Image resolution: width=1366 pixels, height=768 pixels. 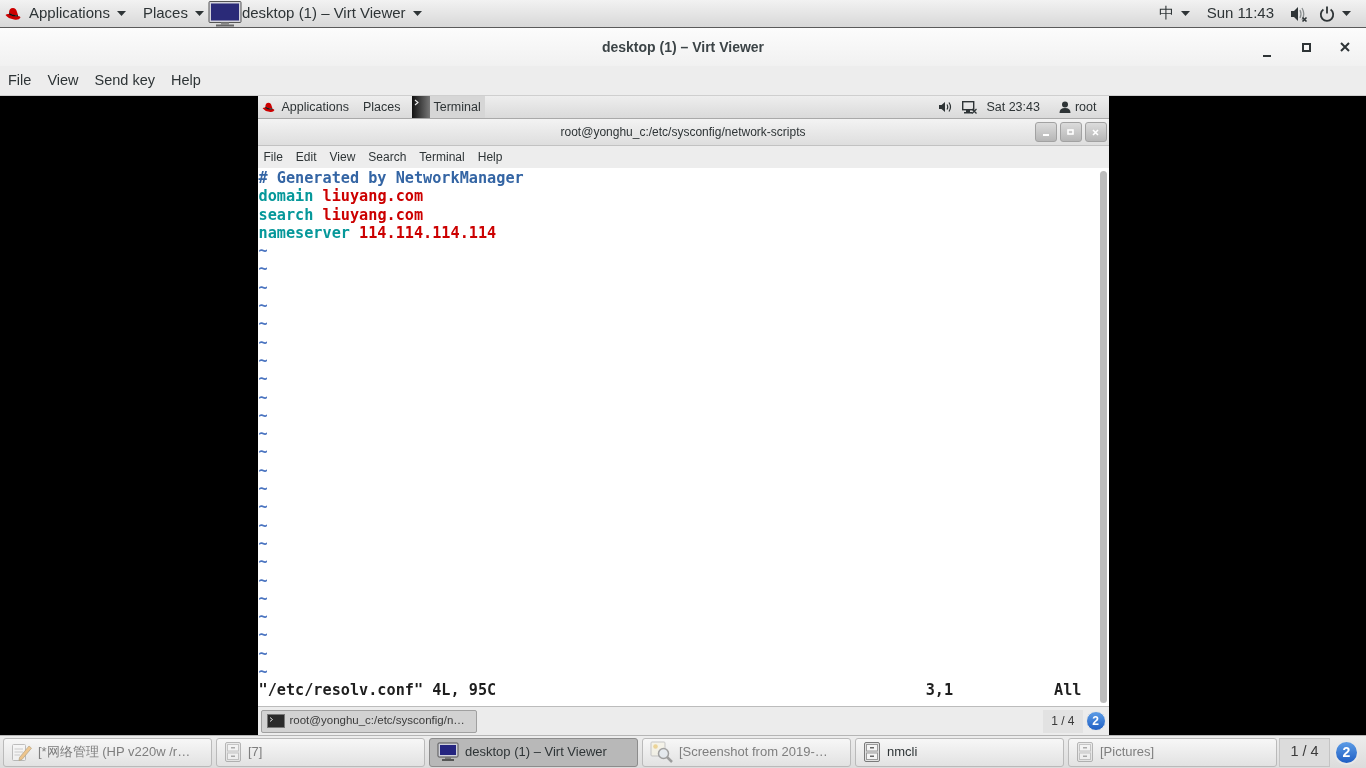 I want to click on menu-item: Terminal, so click(x=442, y=157).